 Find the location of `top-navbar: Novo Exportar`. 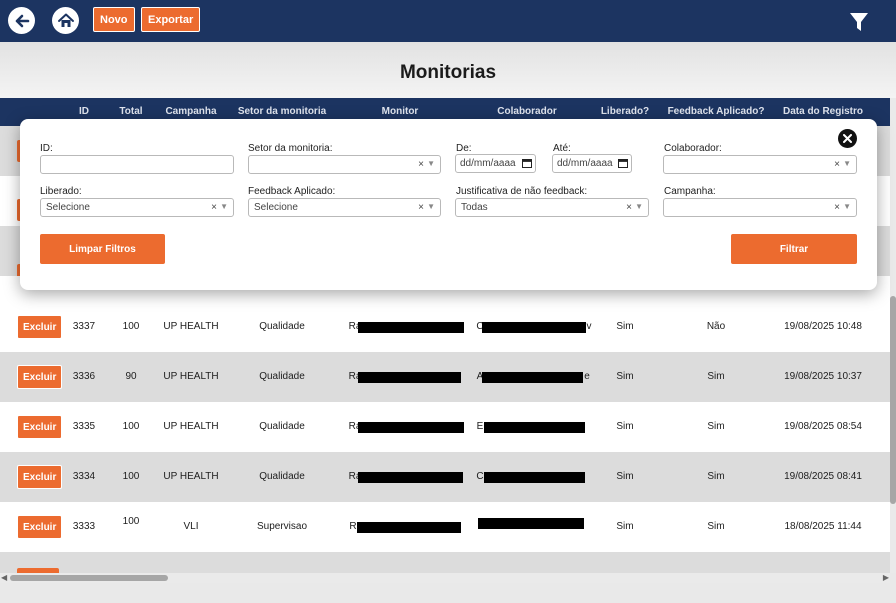

top-navbar: Novo Exportar is located at coordinates (448, 21).